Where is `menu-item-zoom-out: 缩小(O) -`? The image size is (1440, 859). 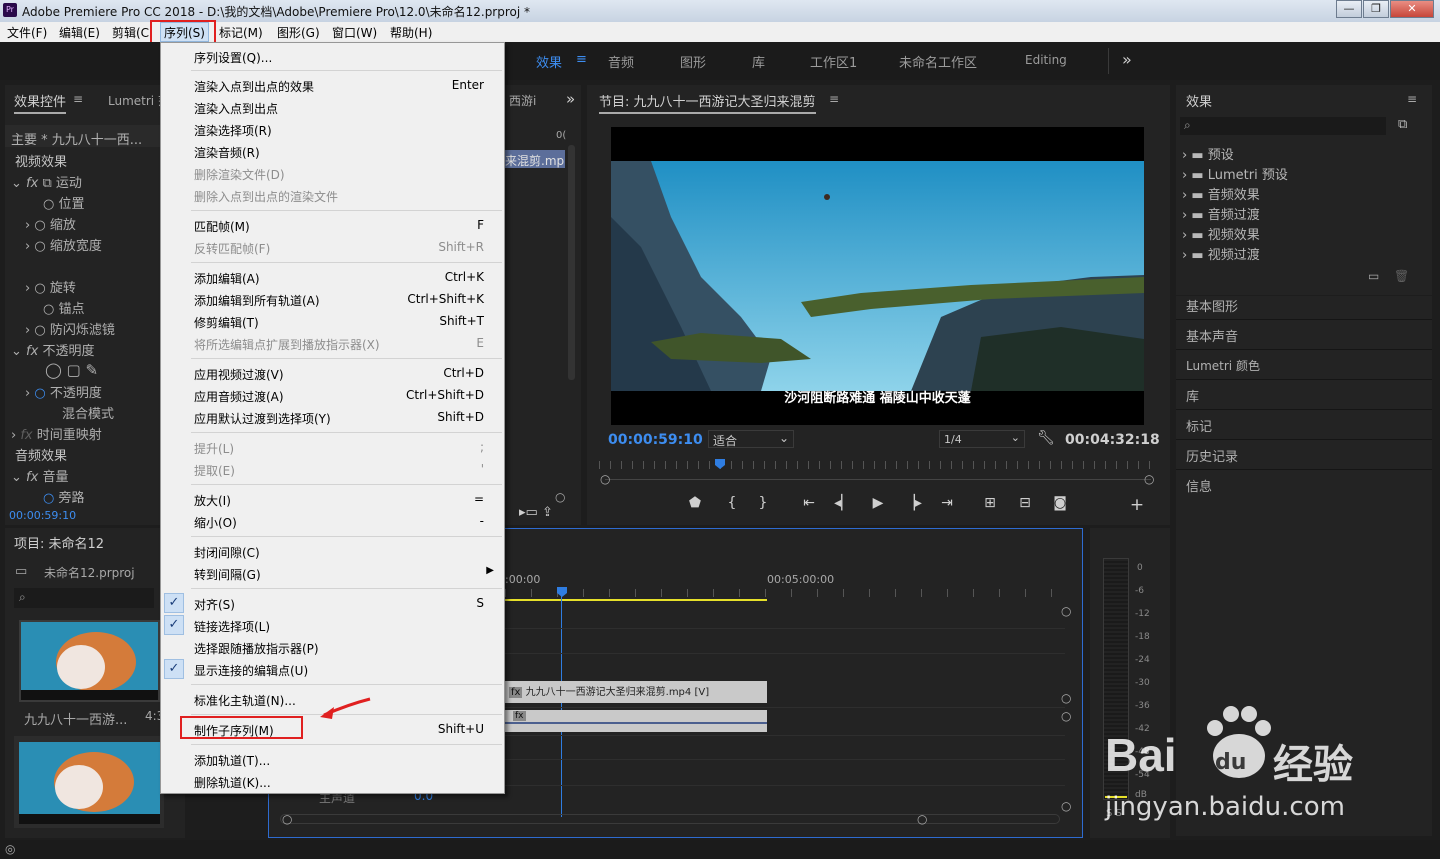
menu-item-zoom-out: 缩小(O) - is located at coordinates (332, 521).